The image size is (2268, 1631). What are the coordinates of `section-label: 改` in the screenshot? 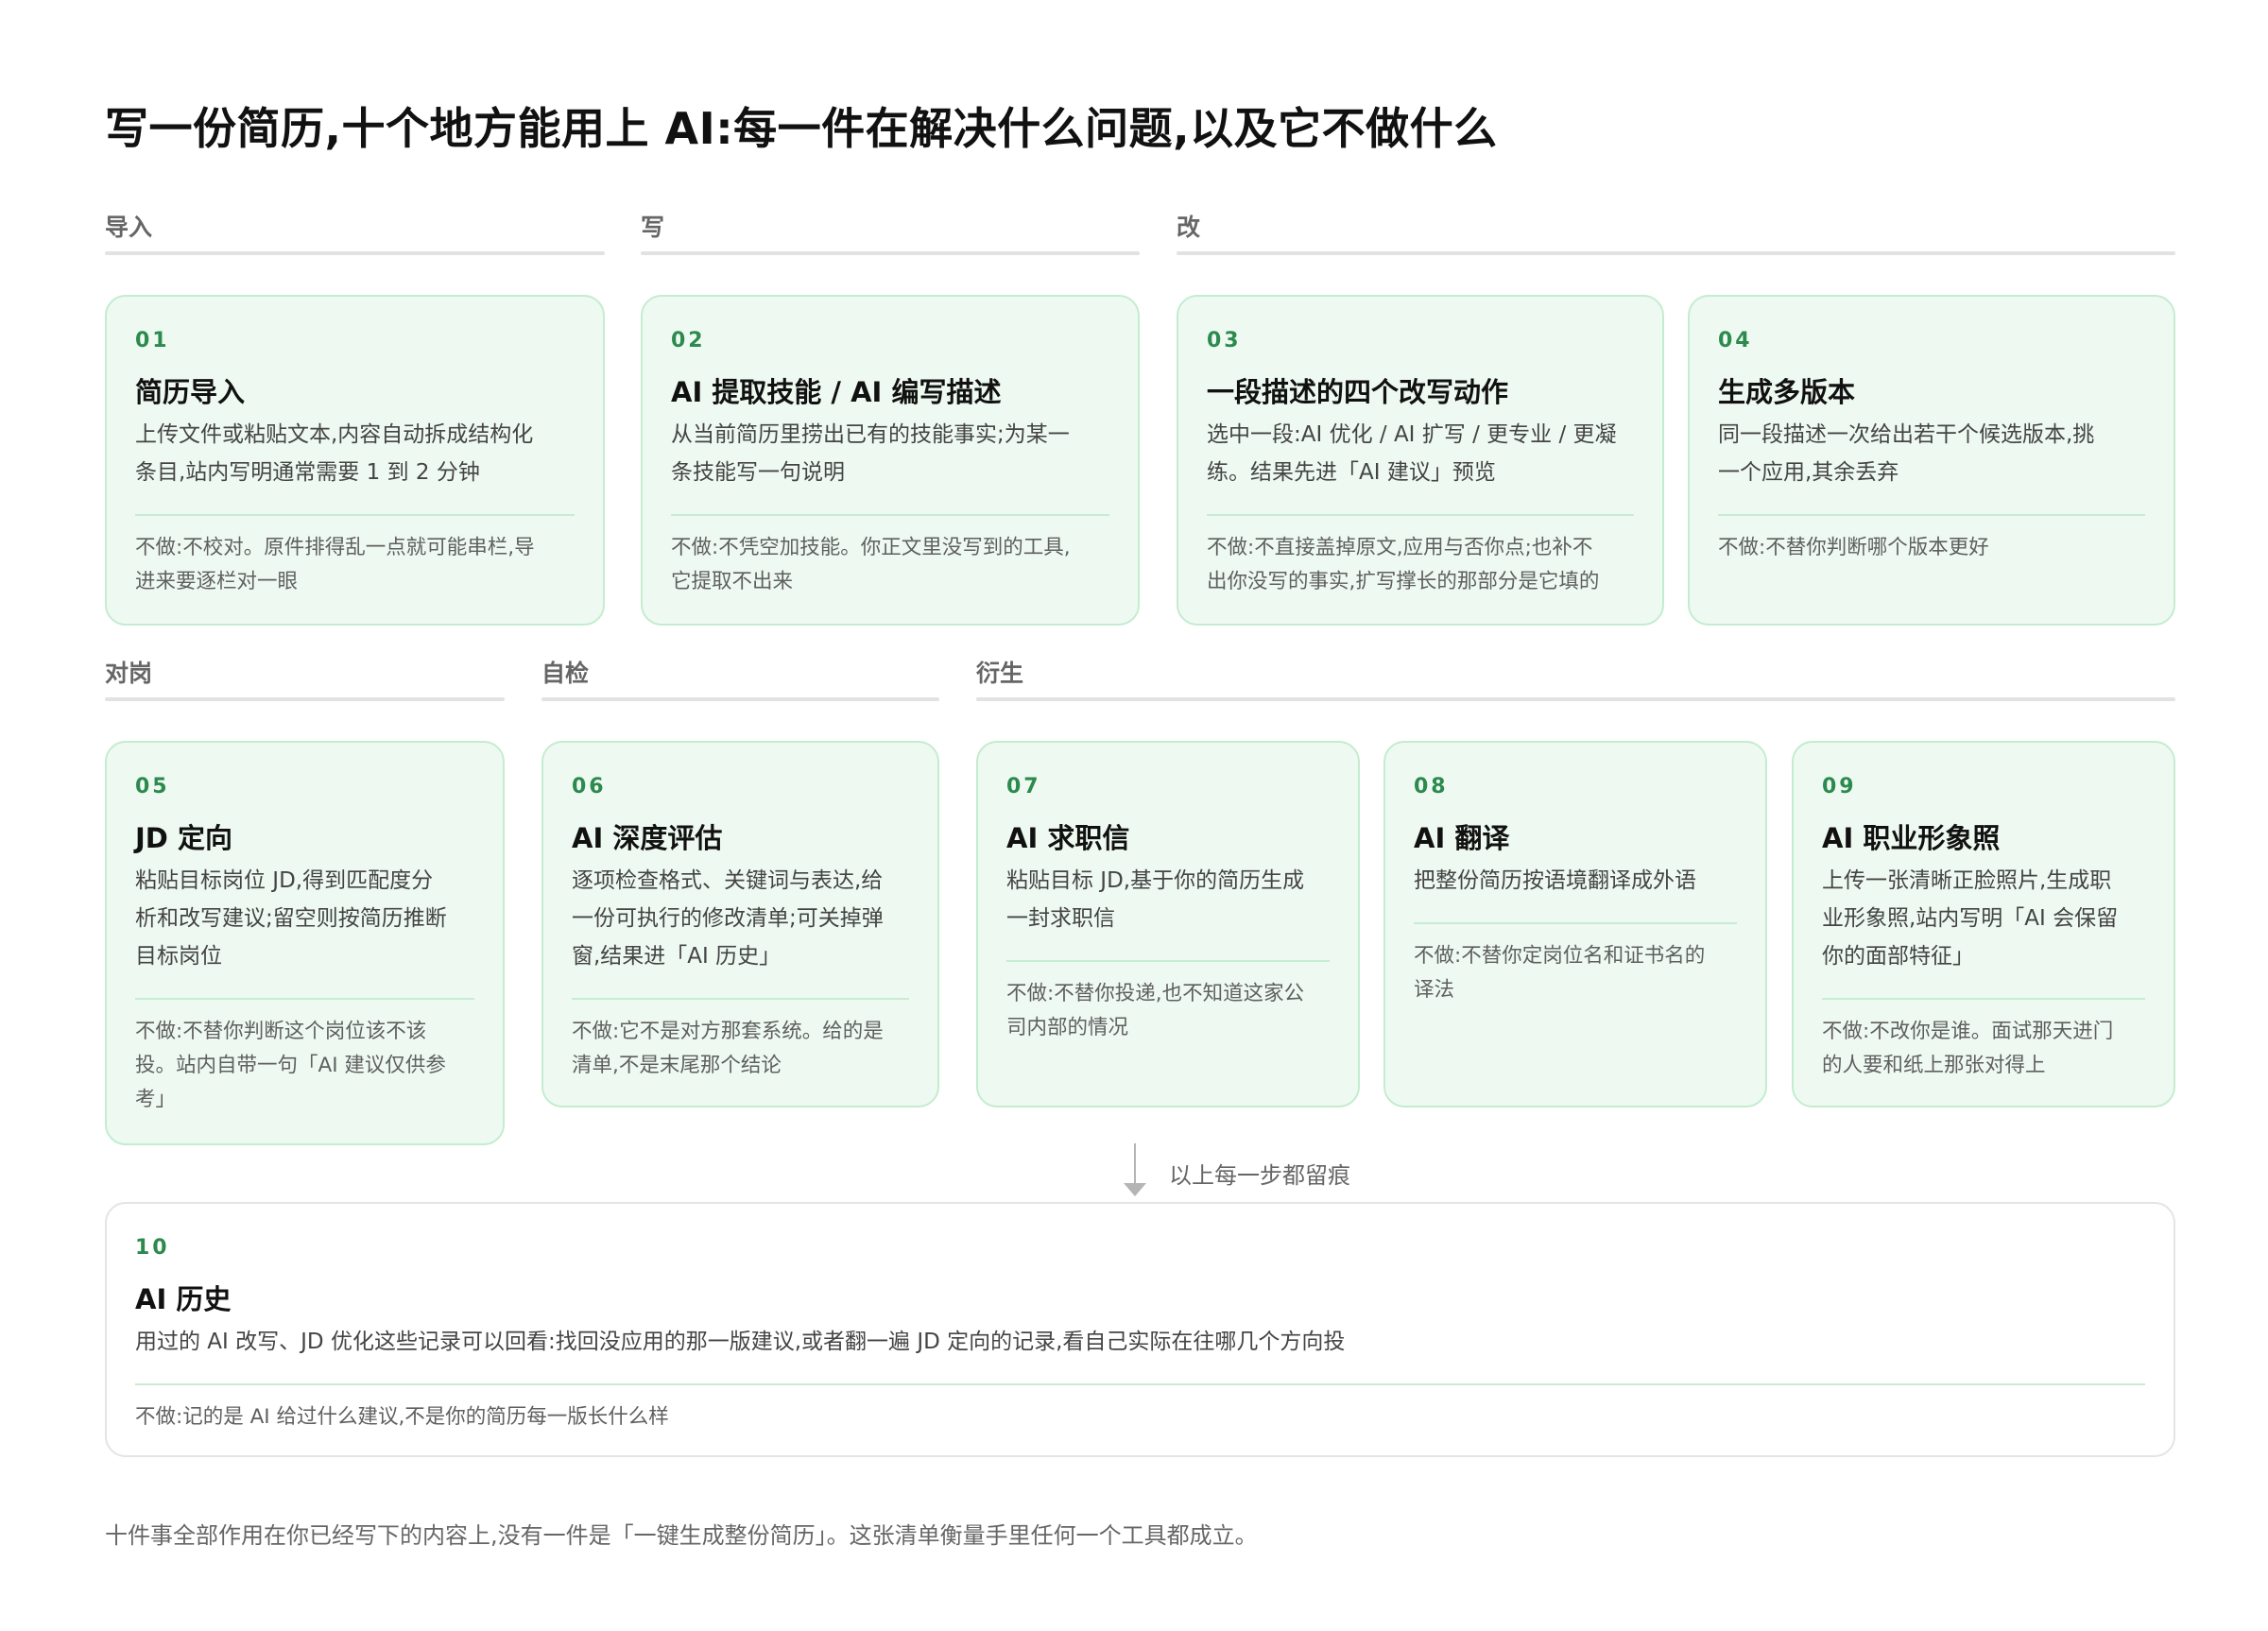 It's located at (1189, 227).